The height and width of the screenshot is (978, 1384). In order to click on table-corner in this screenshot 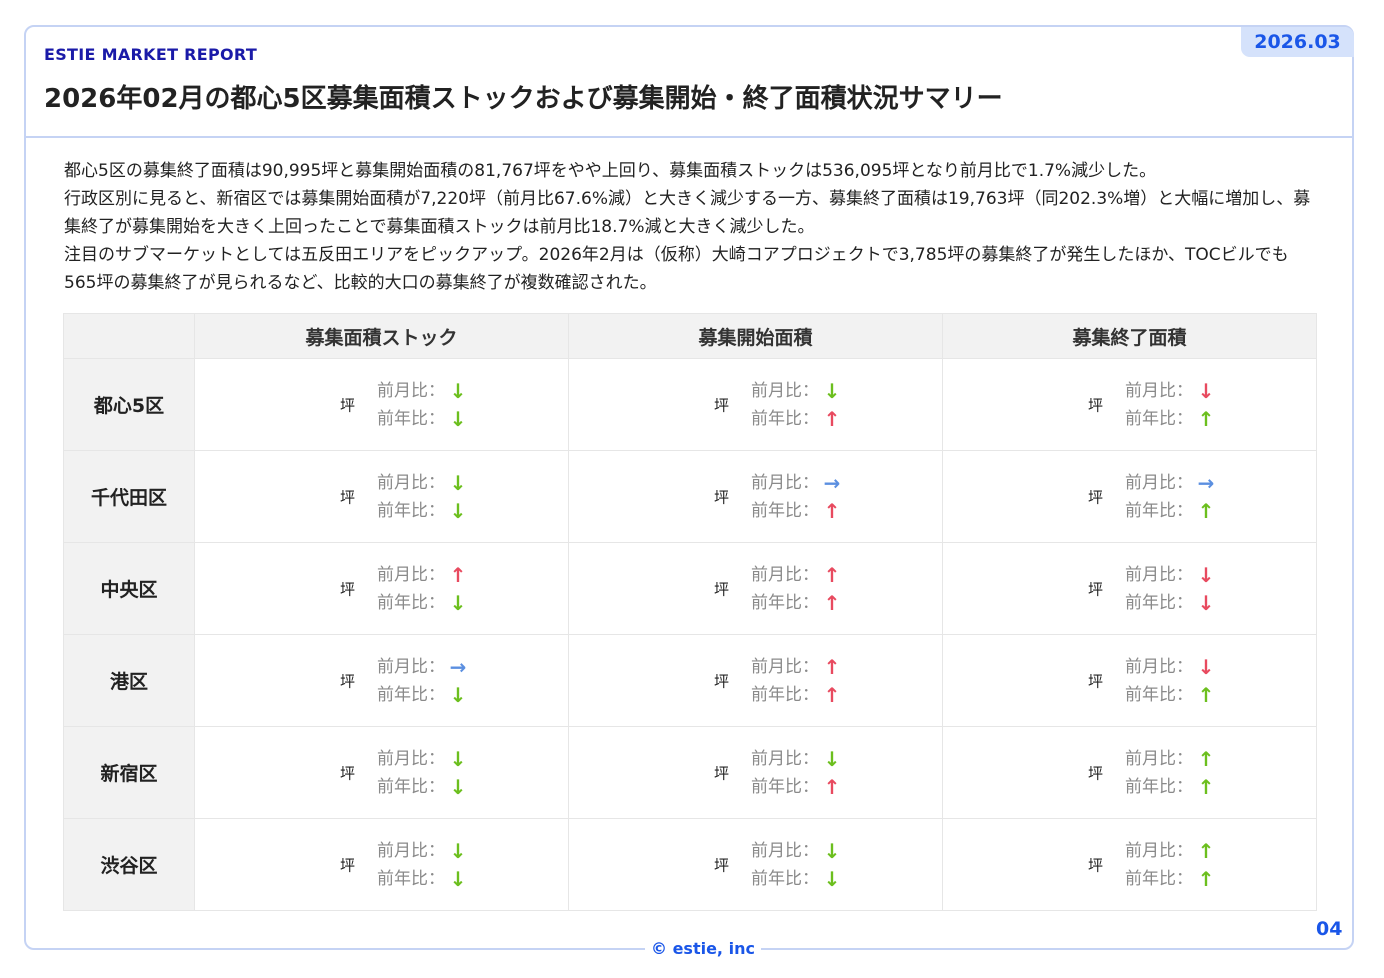, I will do `click(129, 336)`.